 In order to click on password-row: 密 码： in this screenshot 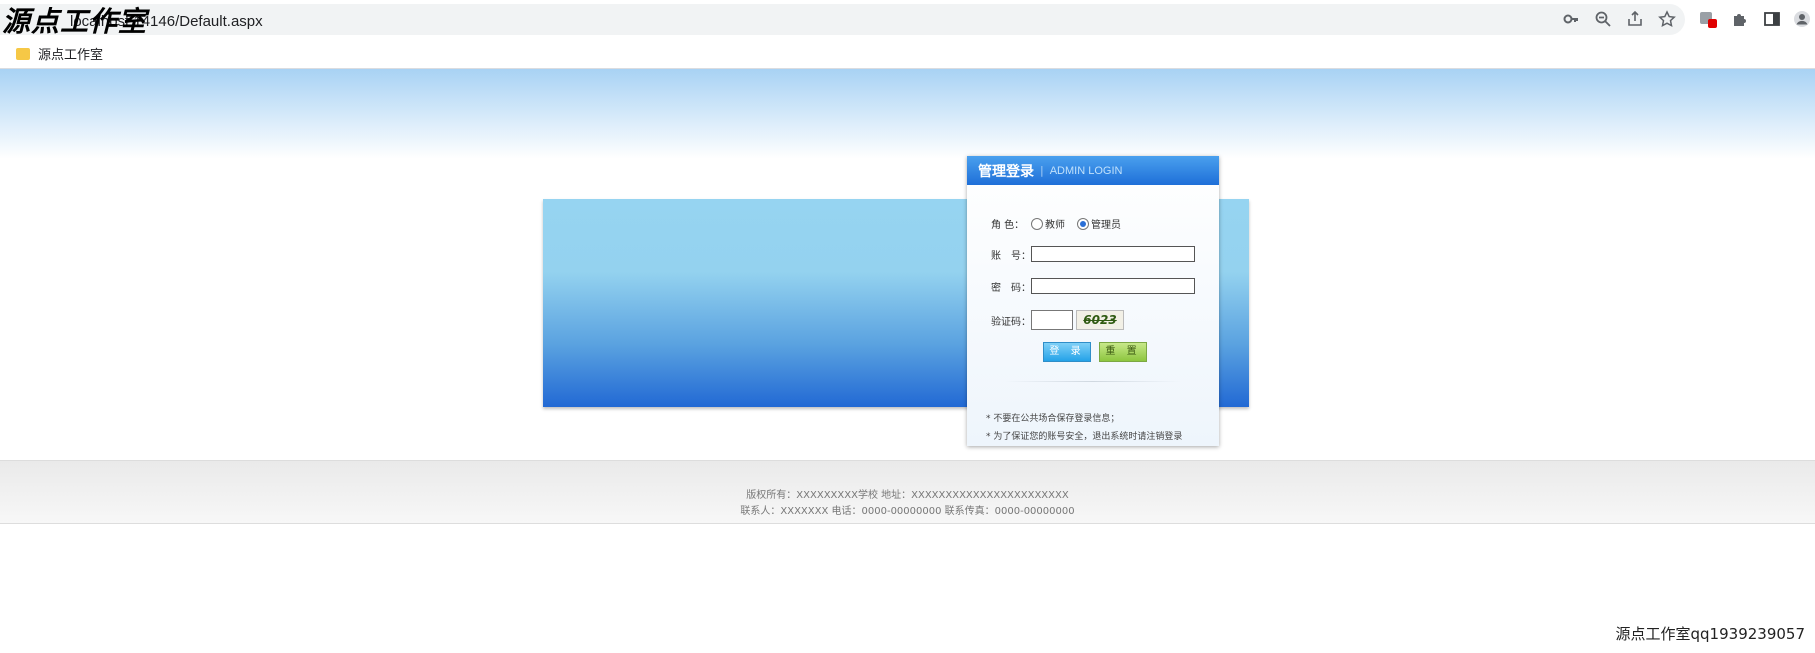, I will do `click(1093, 286)`.